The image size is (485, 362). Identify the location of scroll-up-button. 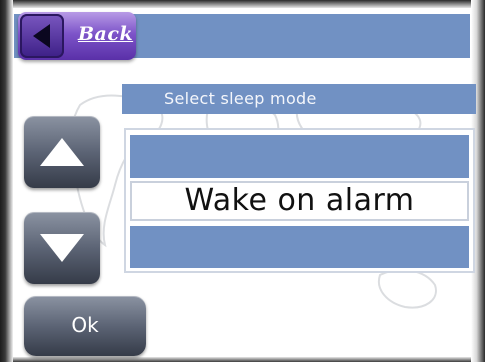
(62, 152).